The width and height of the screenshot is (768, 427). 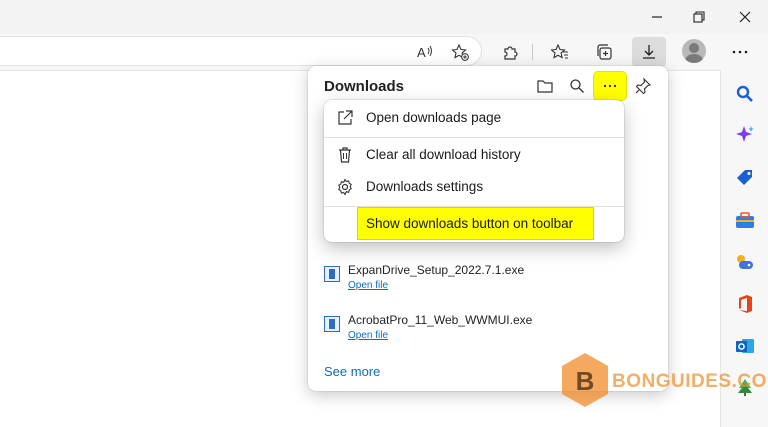 I want to click on read-aloud-button: A, so click(x=425, y=52).